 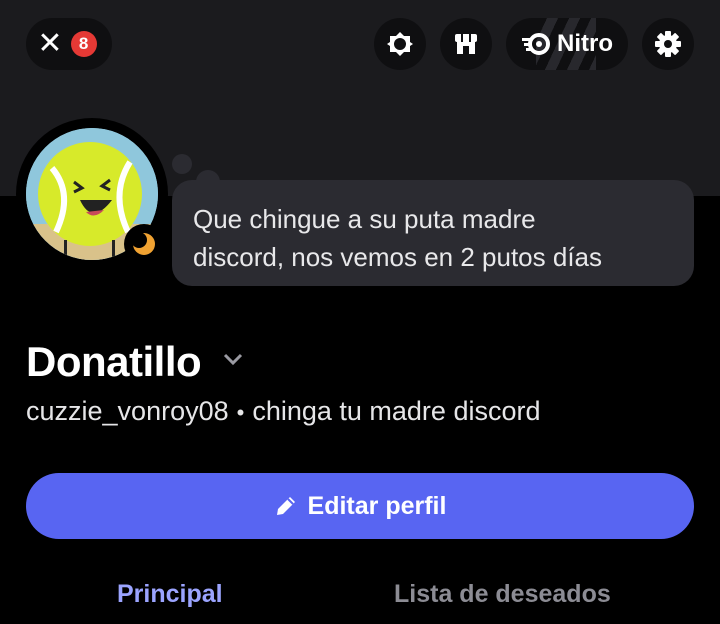 I want to click on edit-profile-button: Editar perfil, so click(x=360, y=506).